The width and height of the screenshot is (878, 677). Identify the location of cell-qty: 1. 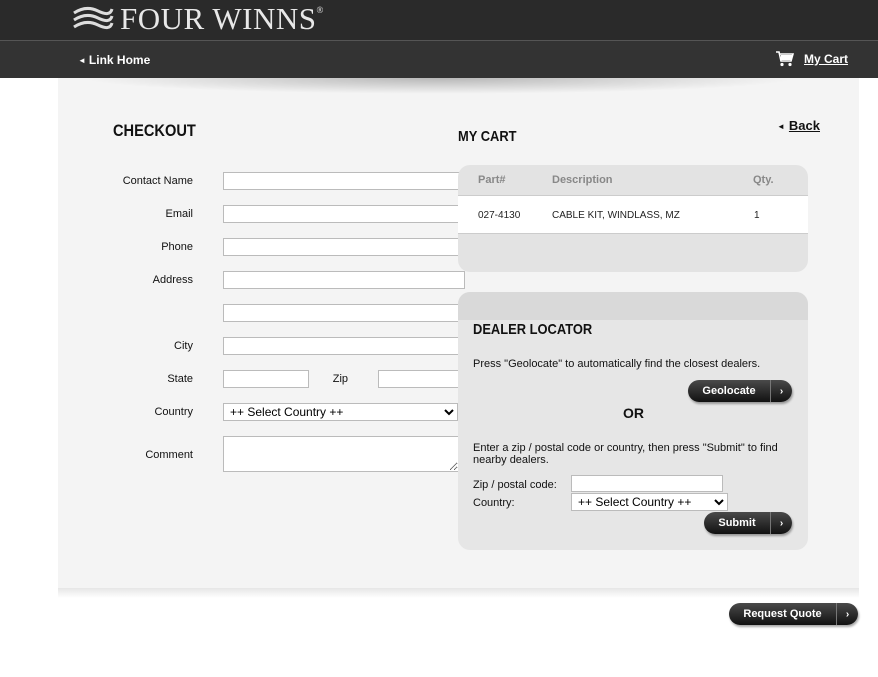
(757, 215).